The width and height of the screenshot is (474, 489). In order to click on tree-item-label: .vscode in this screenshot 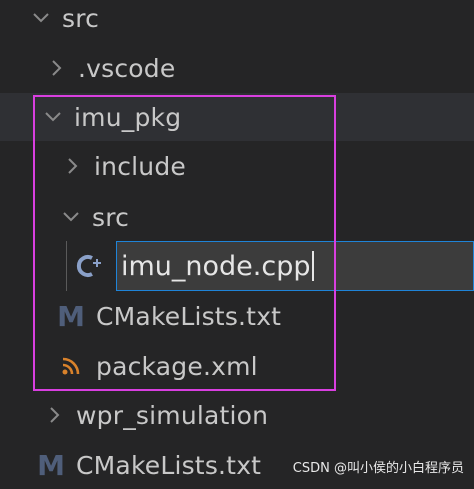, I will do `click(127, 68)`.